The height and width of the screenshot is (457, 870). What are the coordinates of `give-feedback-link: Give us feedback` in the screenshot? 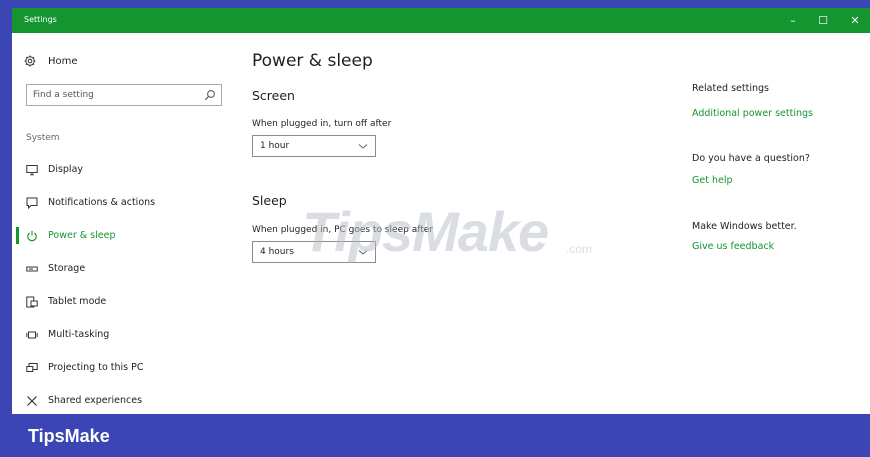 It's located at (733, 246).